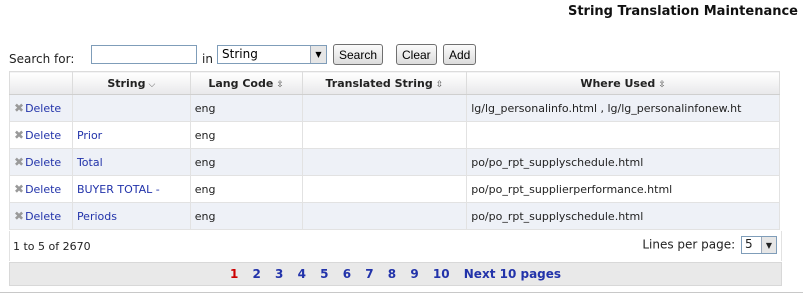  What do you see at coordinates (460, 54) in the screenshot?
I see `add-button: Add` at bounding box center [460, 54].